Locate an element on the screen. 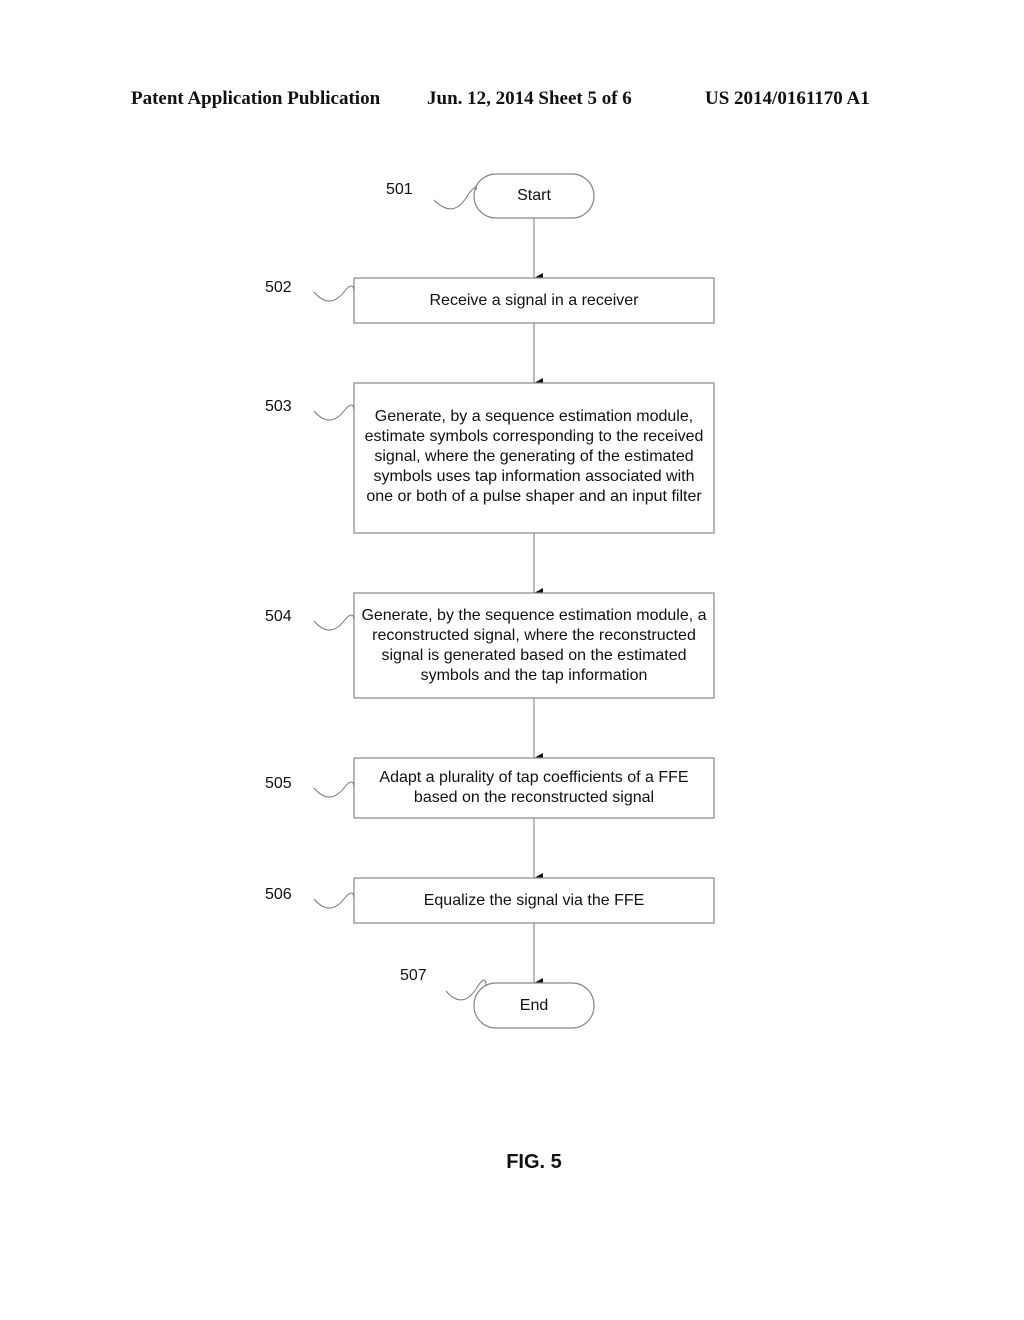 This screenshot has height=1320, width=1024. ref-label-501: 501 is located at coordinates (399, 189).